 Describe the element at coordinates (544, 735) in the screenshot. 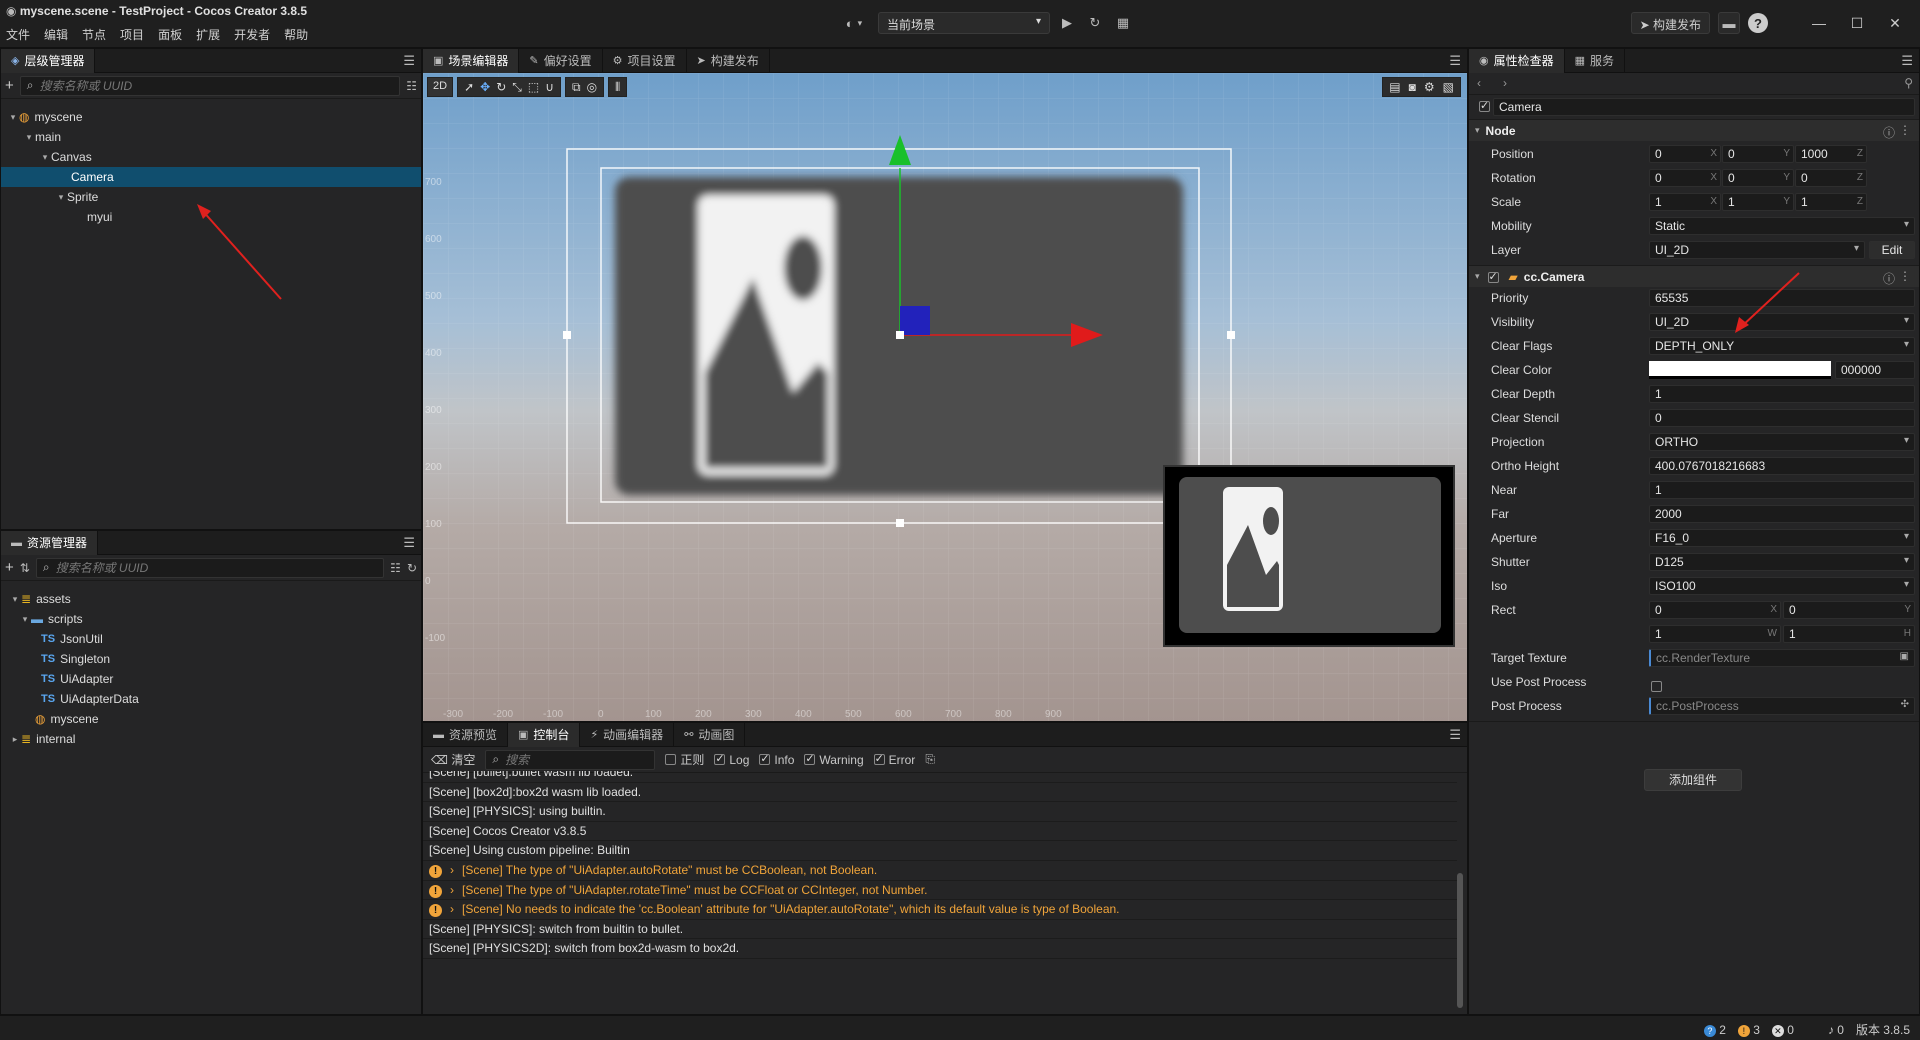

I see `tab-console: ▣ 控制台` at that location.